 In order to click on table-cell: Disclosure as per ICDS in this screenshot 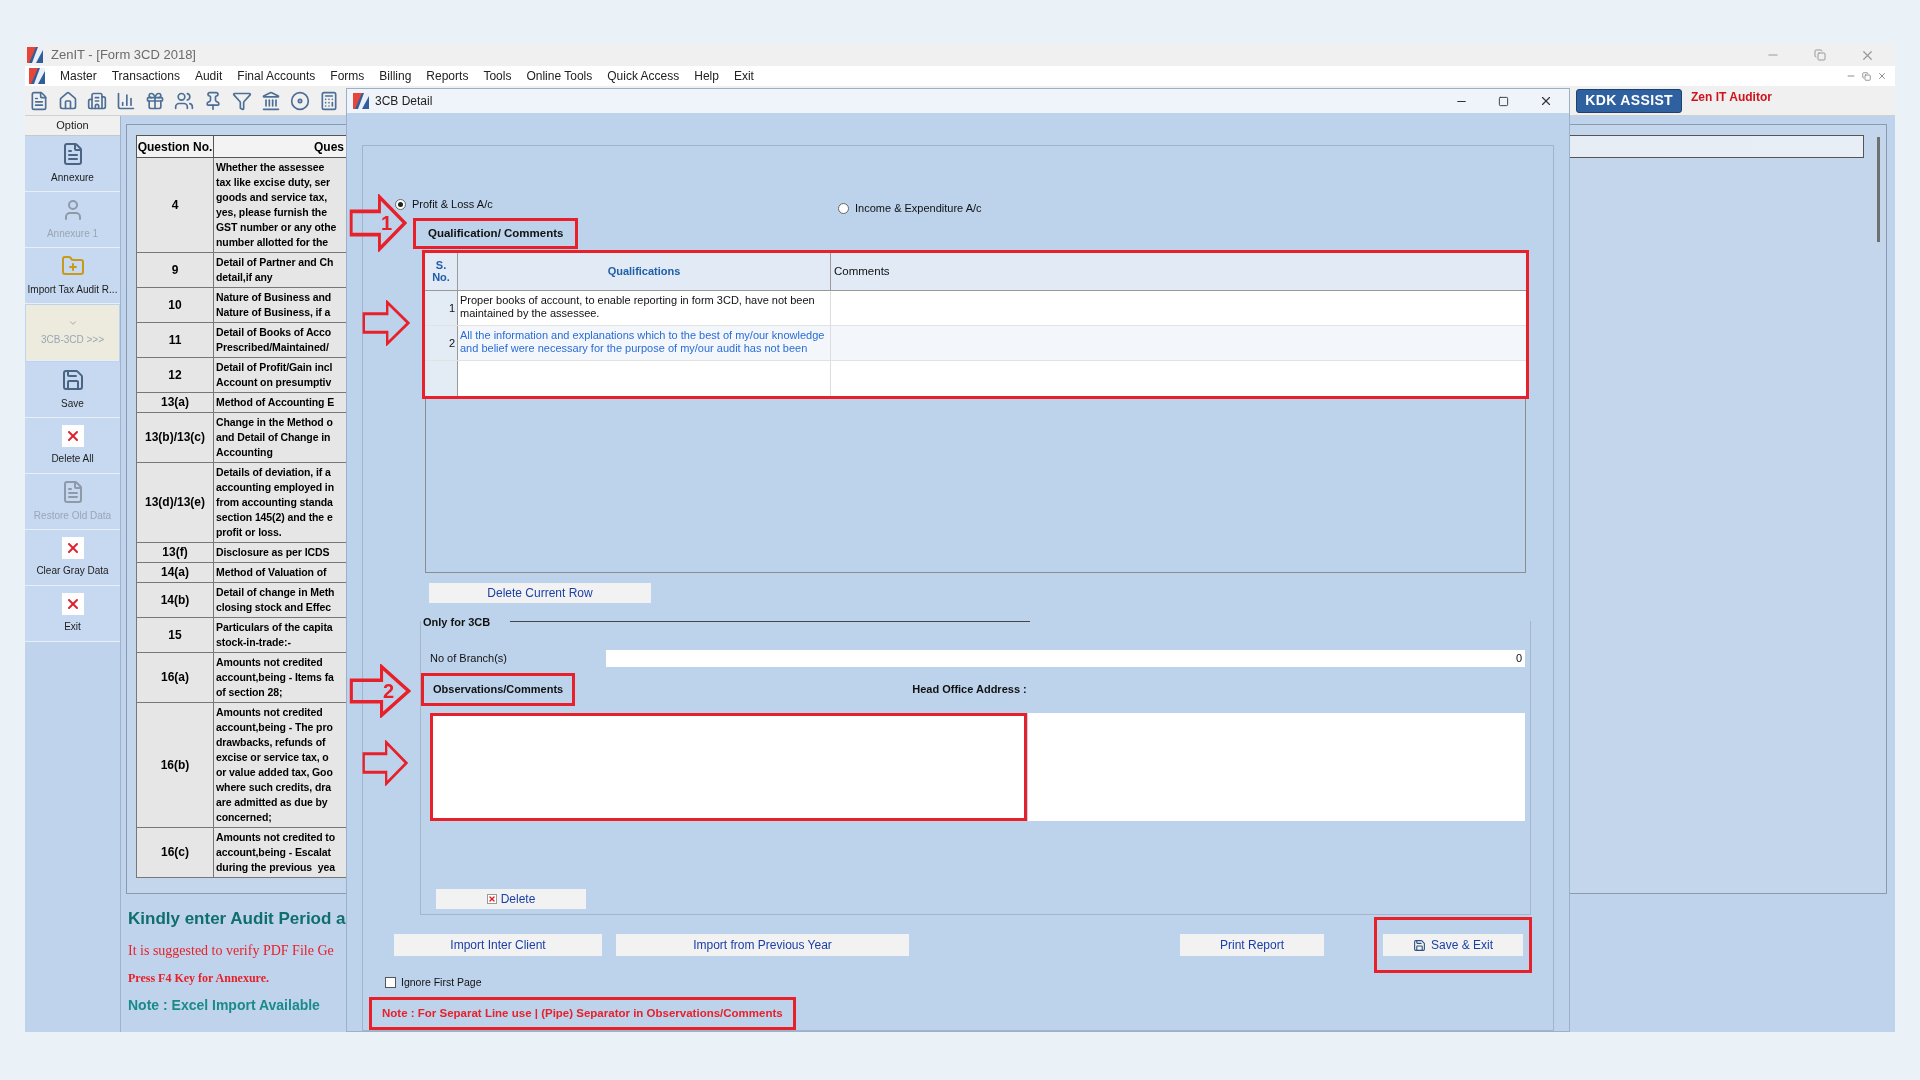, I will do `click(280, 553)`.